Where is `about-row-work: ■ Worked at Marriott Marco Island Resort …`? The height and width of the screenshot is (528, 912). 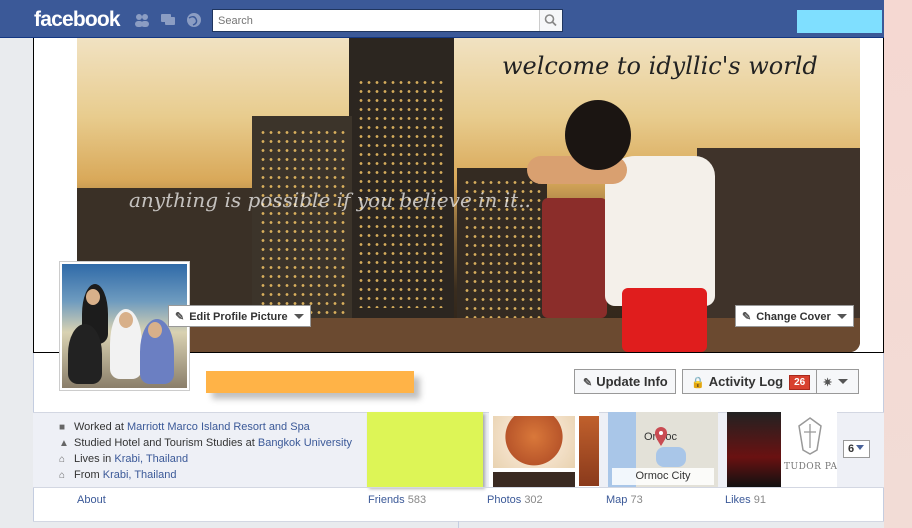
about-row-work: ■ Worked at Marriott Marco Island Resort … is located at coordinates (210, 427).